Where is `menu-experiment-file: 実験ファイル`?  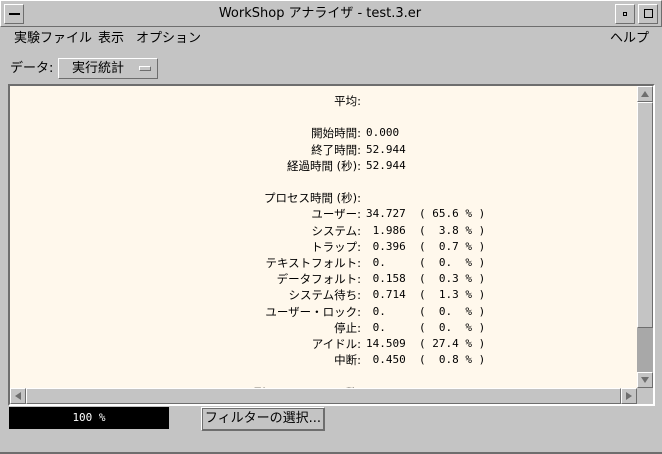 menu-experiment-file: 実験ファイル is located at coordinates (53, 39).